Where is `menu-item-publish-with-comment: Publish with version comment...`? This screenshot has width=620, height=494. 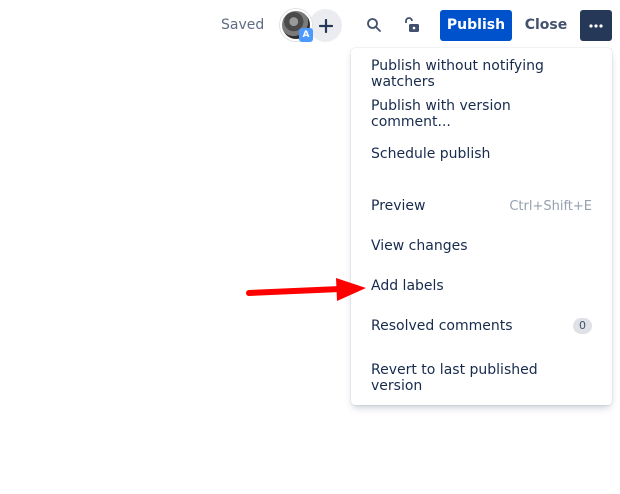 menu-item-publish-with-comment: Publish with version comment... is located at coordinates (481, 114).